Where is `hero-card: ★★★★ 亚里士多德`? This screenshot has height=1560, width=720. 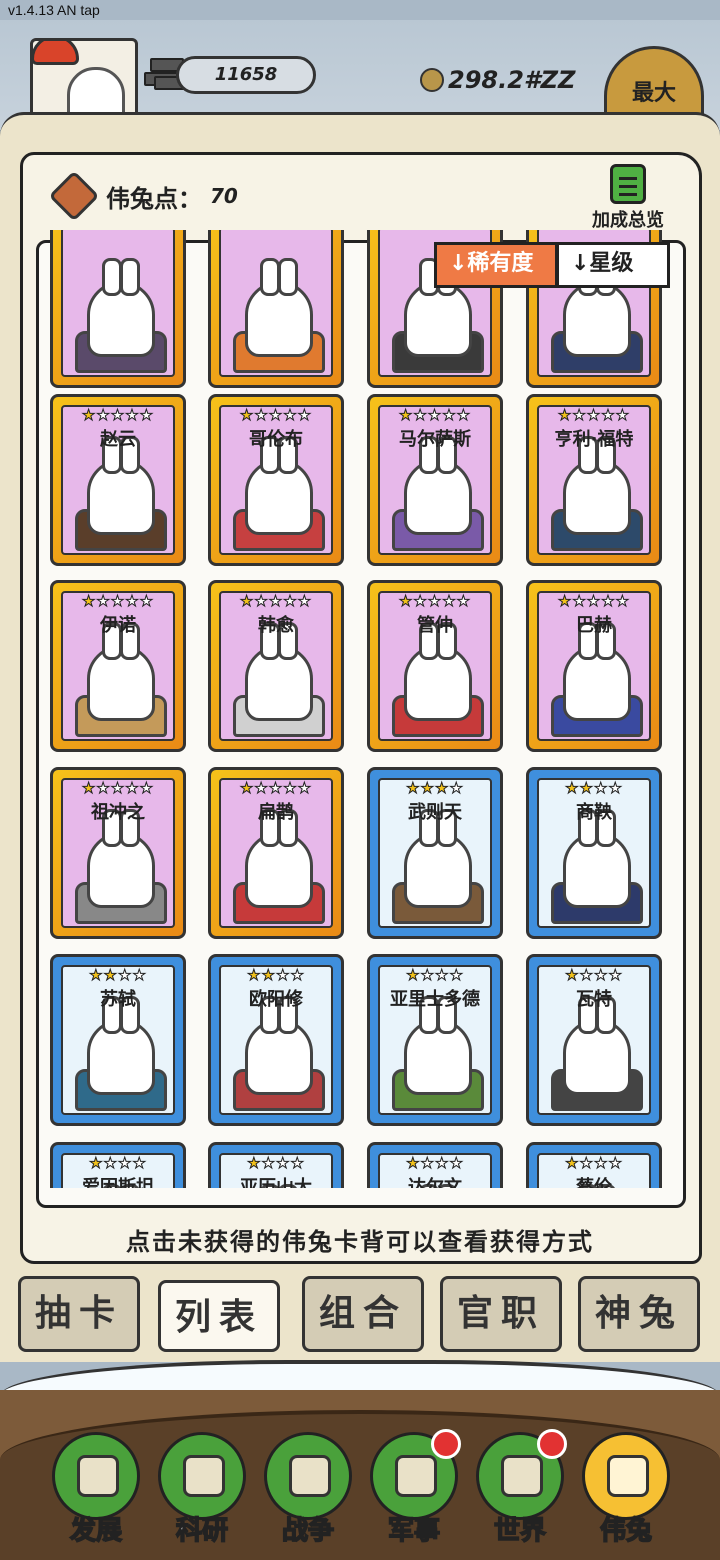 hero-card: ★★★★ 亚里士多德 is located at coordinates (435, 1040).